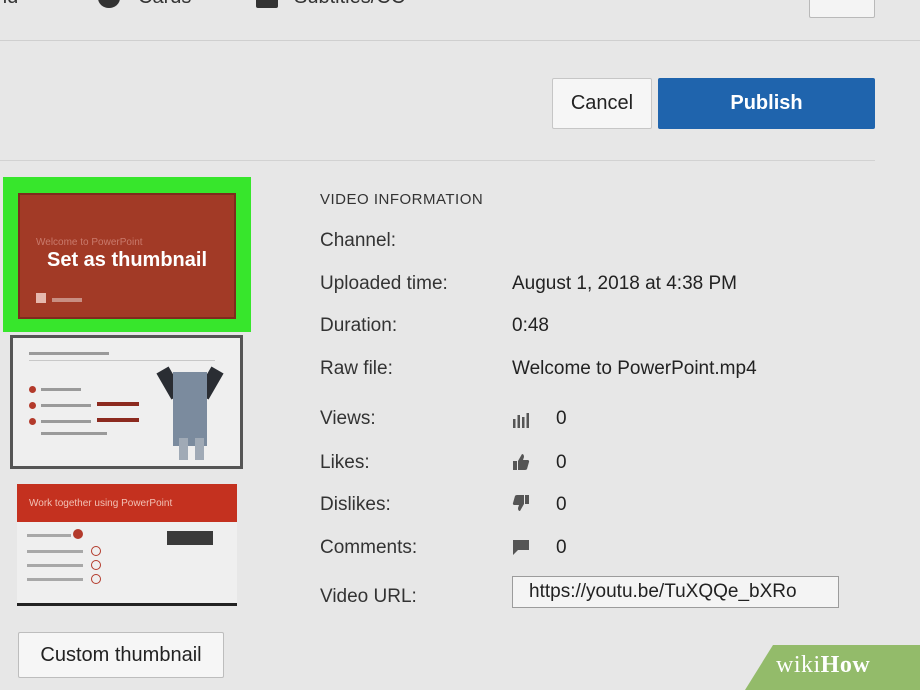  What do you see at coordinates (345, 462) in the screenshot?
I see `likes-label: Likes:` at bounding box center [345, 462].